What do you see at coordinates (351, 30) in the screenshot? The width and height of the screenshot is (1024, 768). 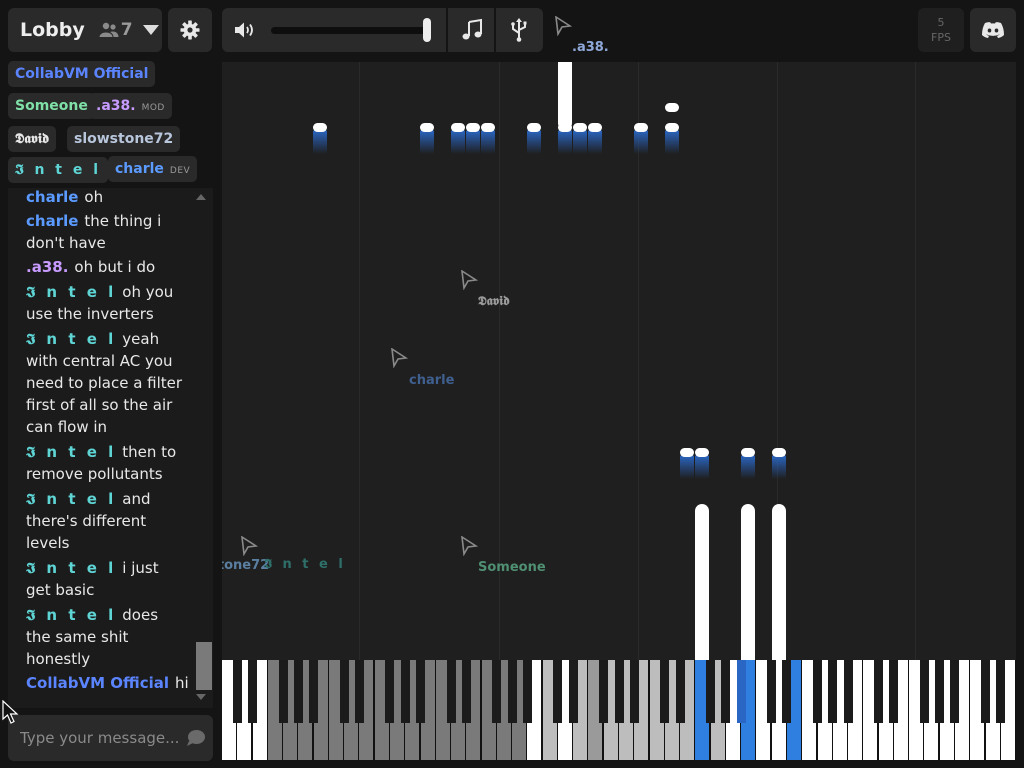 I see `volume-slider` at bounding box center [351, 30].